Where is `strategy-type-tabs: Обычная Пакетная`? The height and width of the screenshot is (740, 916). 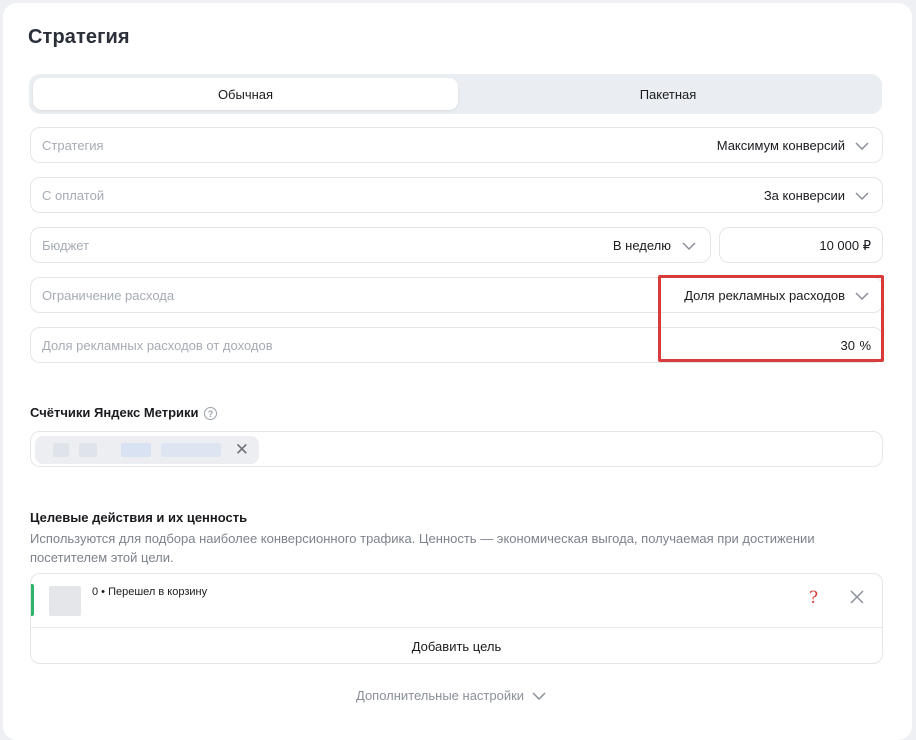 strategy-type-tabs: Обычная Пакетная is located at coordinates (455, 94).